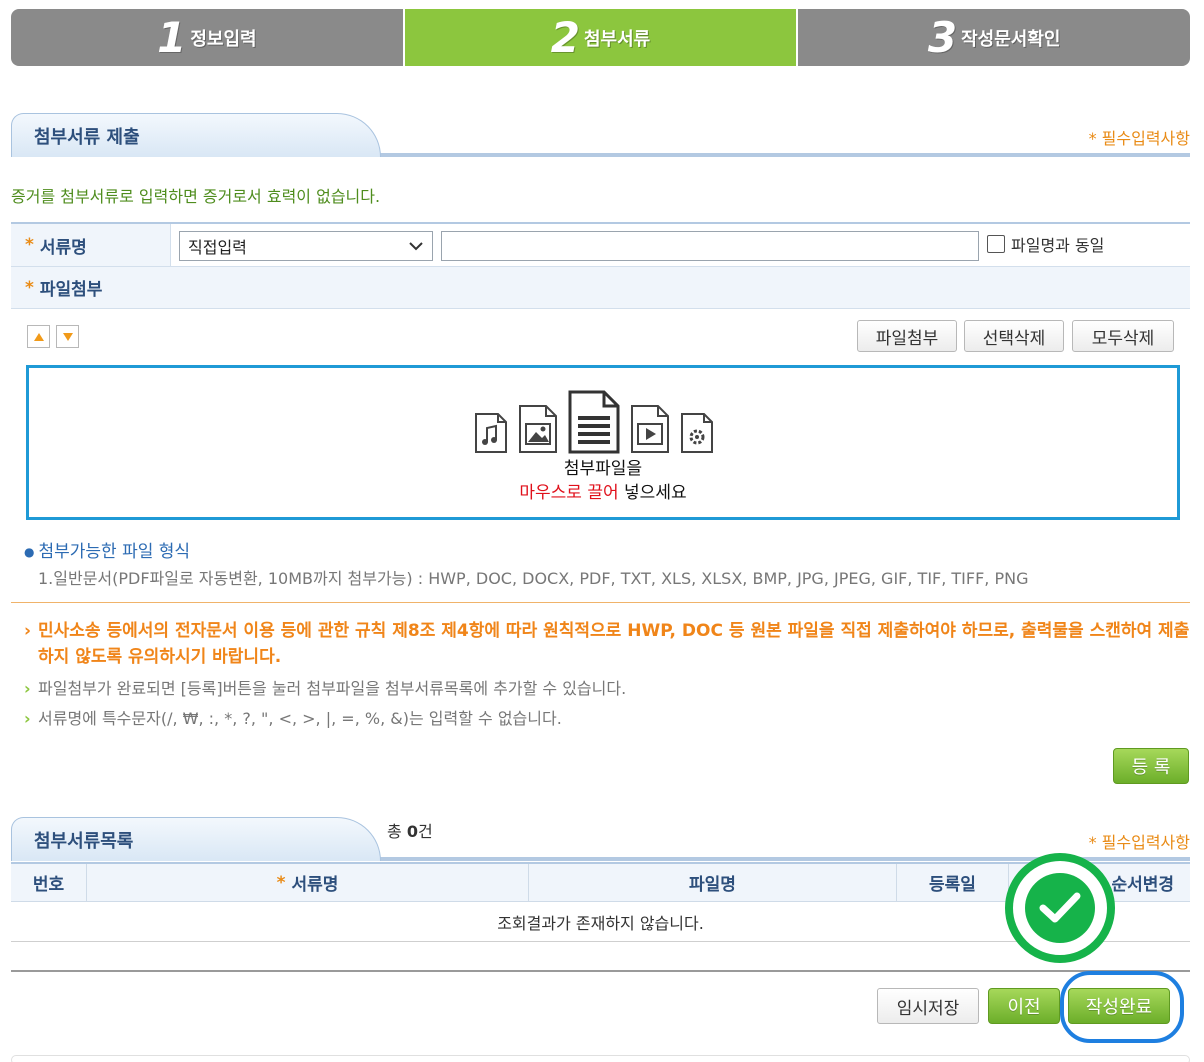 Image resolution: width=1204 pixels, height=1062 pixels. I want to click on document-file-icon, so click(594, 422).